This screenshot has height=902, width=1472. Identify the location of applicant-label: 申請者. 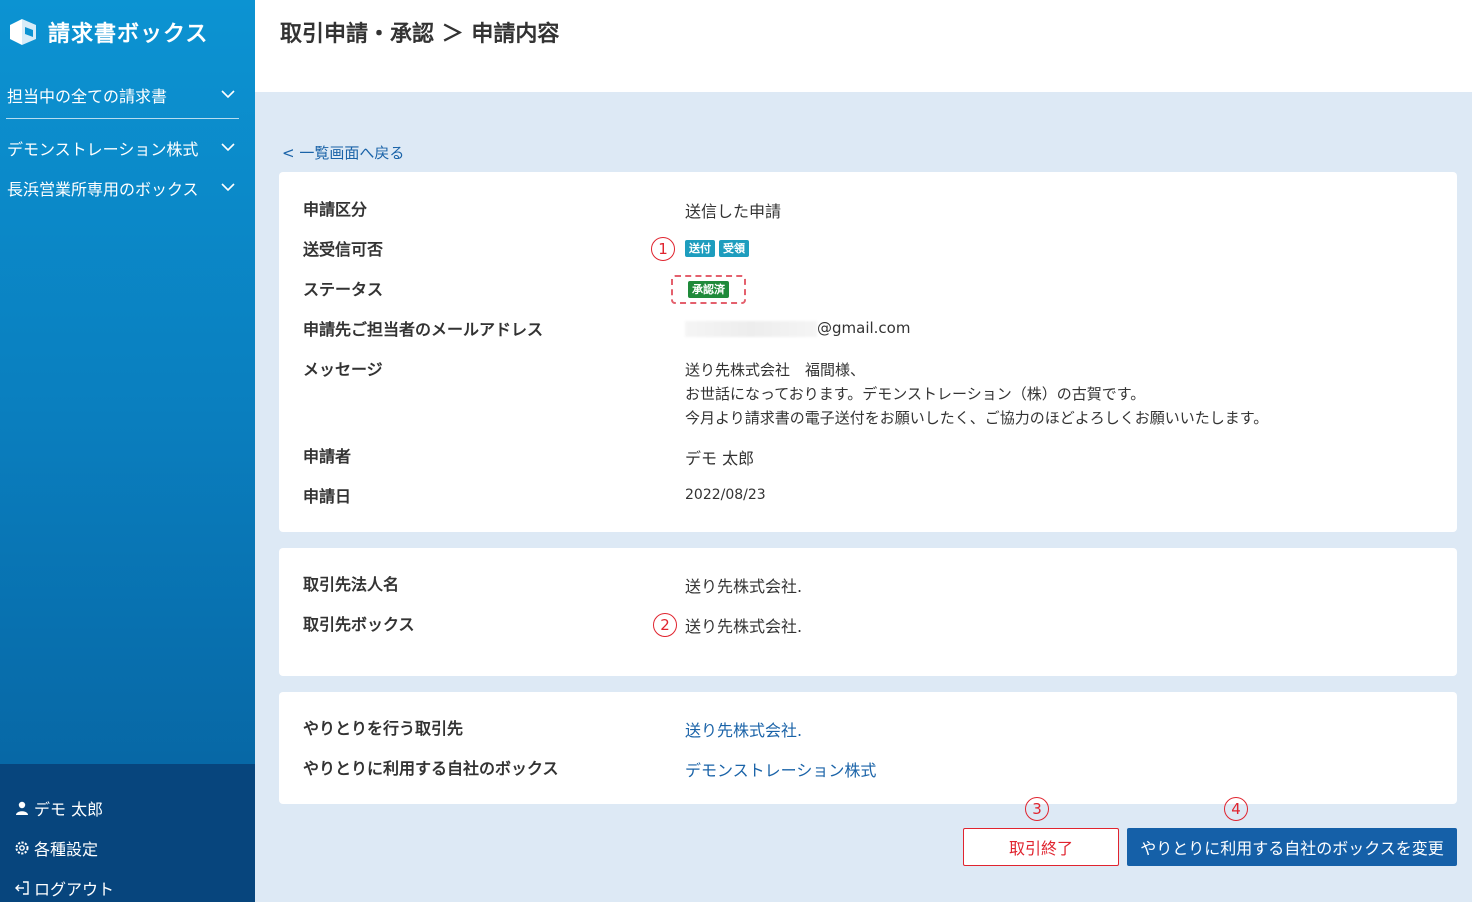
(327, 456).